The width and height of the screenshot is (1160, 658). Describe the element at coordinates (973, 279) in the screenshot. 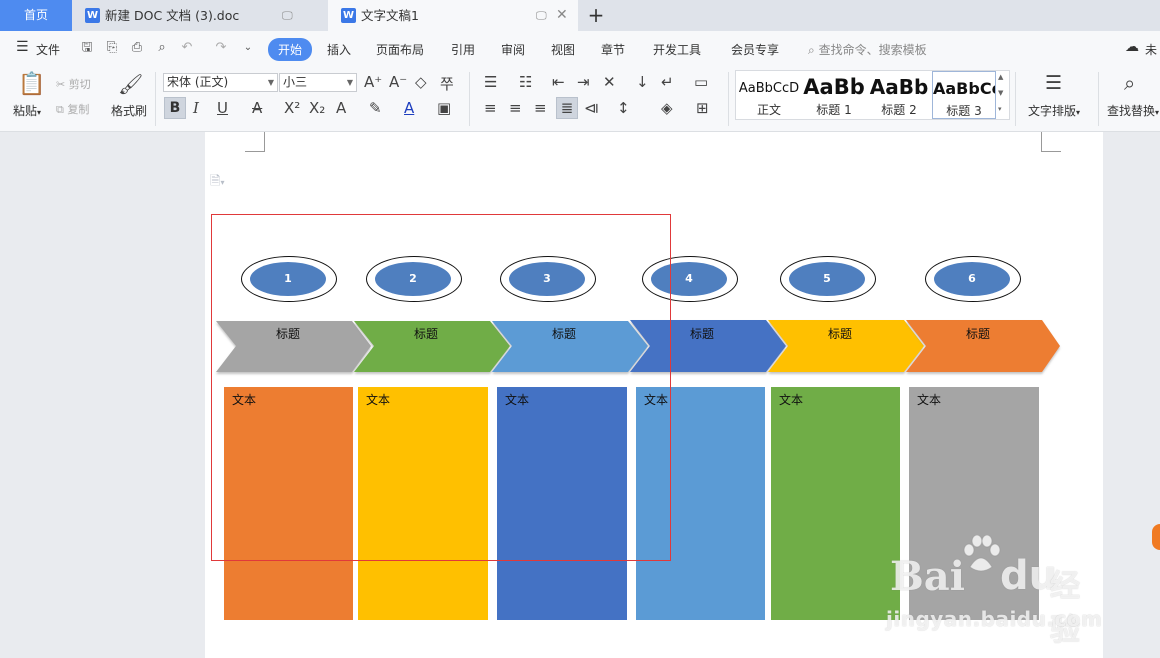

I see `number-oval: 6` at that location.